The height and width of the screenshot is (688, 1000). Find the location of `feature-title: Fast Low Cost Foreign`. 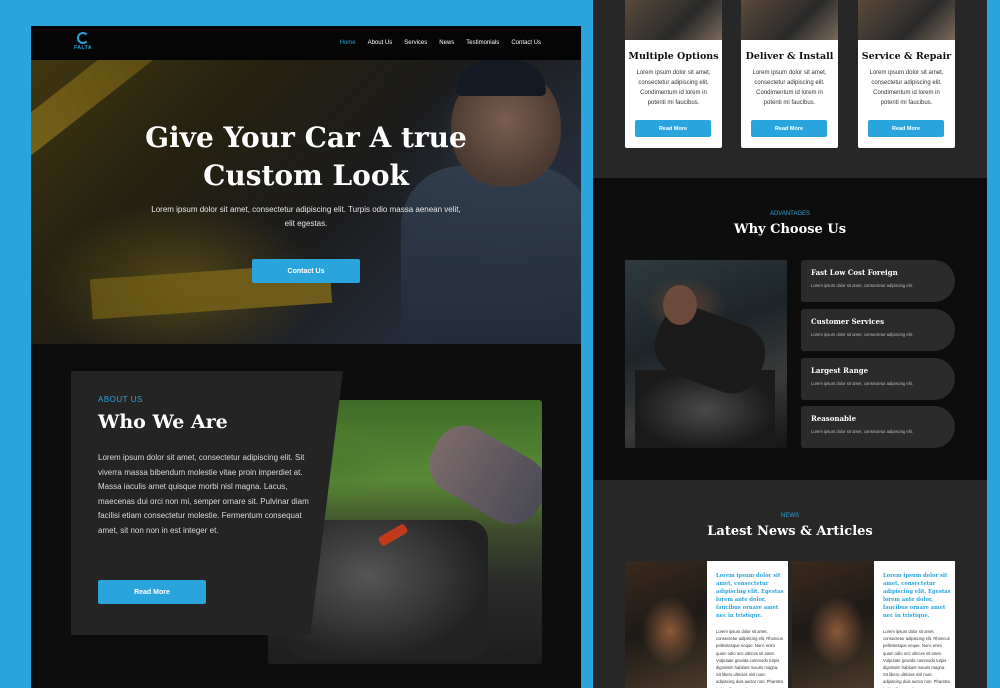

feature-title: Fast Low Cost Foreign is located at coordinates (854, 272).